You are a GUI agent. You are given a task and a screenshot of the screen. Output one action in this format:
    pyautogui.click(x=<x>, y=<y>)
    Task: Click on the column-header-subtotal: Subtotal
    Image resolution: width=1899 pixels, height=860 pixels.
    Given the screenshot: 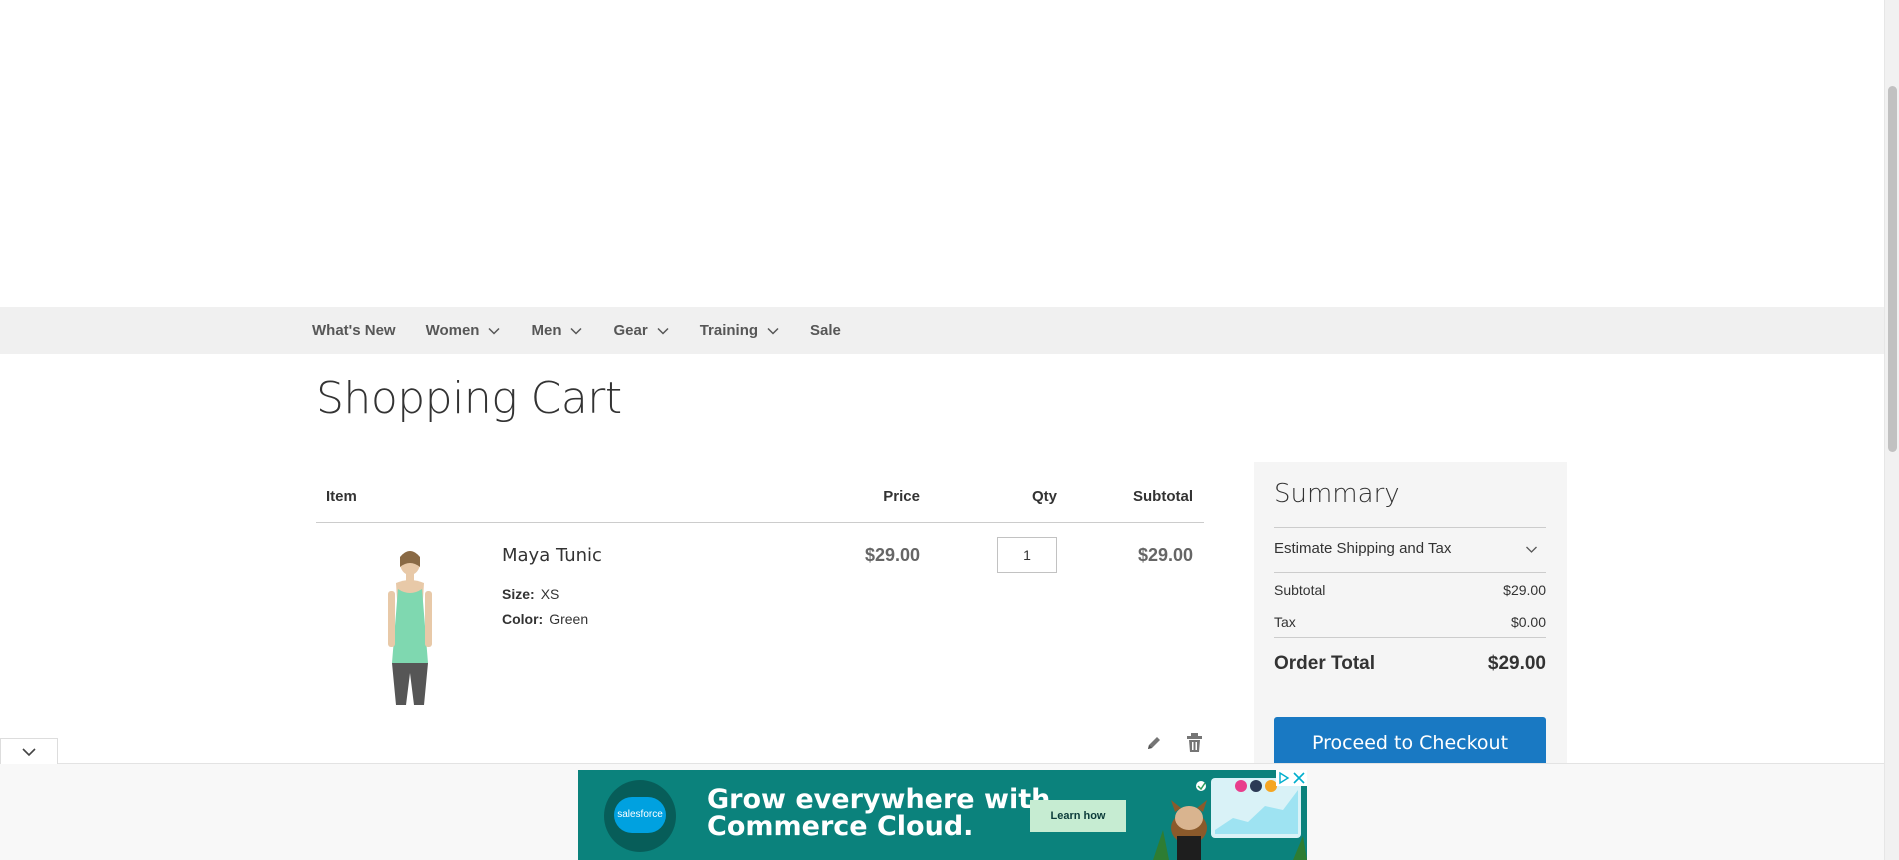 What is the action you would take?
    pyautogui.click(x=1163, y=496)
    